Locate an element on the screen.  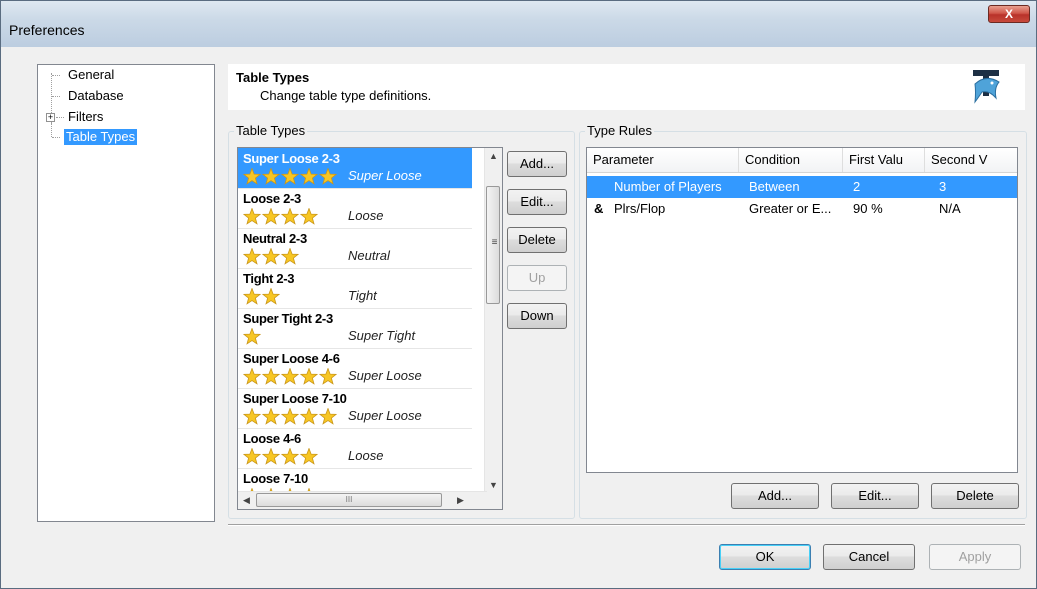
table-type-name: Super Loose 7-10 is located at coordinates (295, 398).